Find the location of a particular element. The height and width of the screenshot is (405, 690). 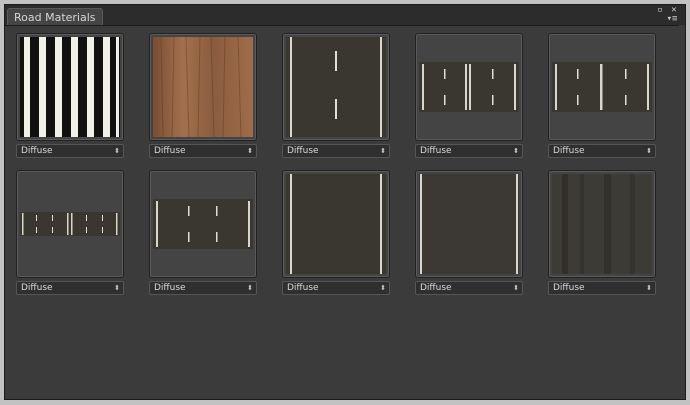

window-menu-icon: ▾≡ is located at coordinates (672, 19).